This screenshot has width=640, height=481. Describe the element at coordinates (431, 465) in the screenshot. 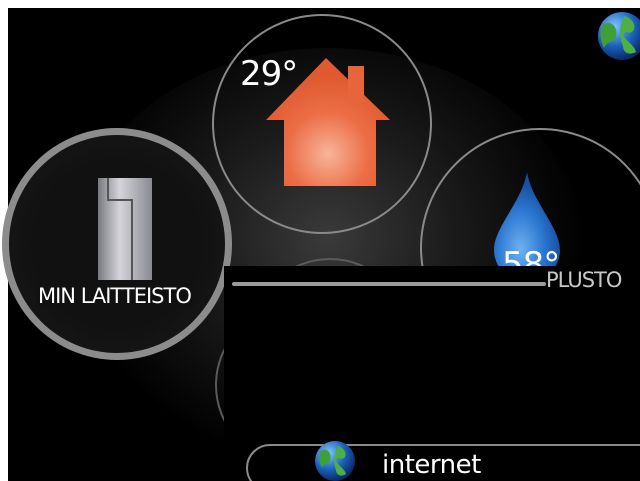

I see `internet-label: internet` at that location.